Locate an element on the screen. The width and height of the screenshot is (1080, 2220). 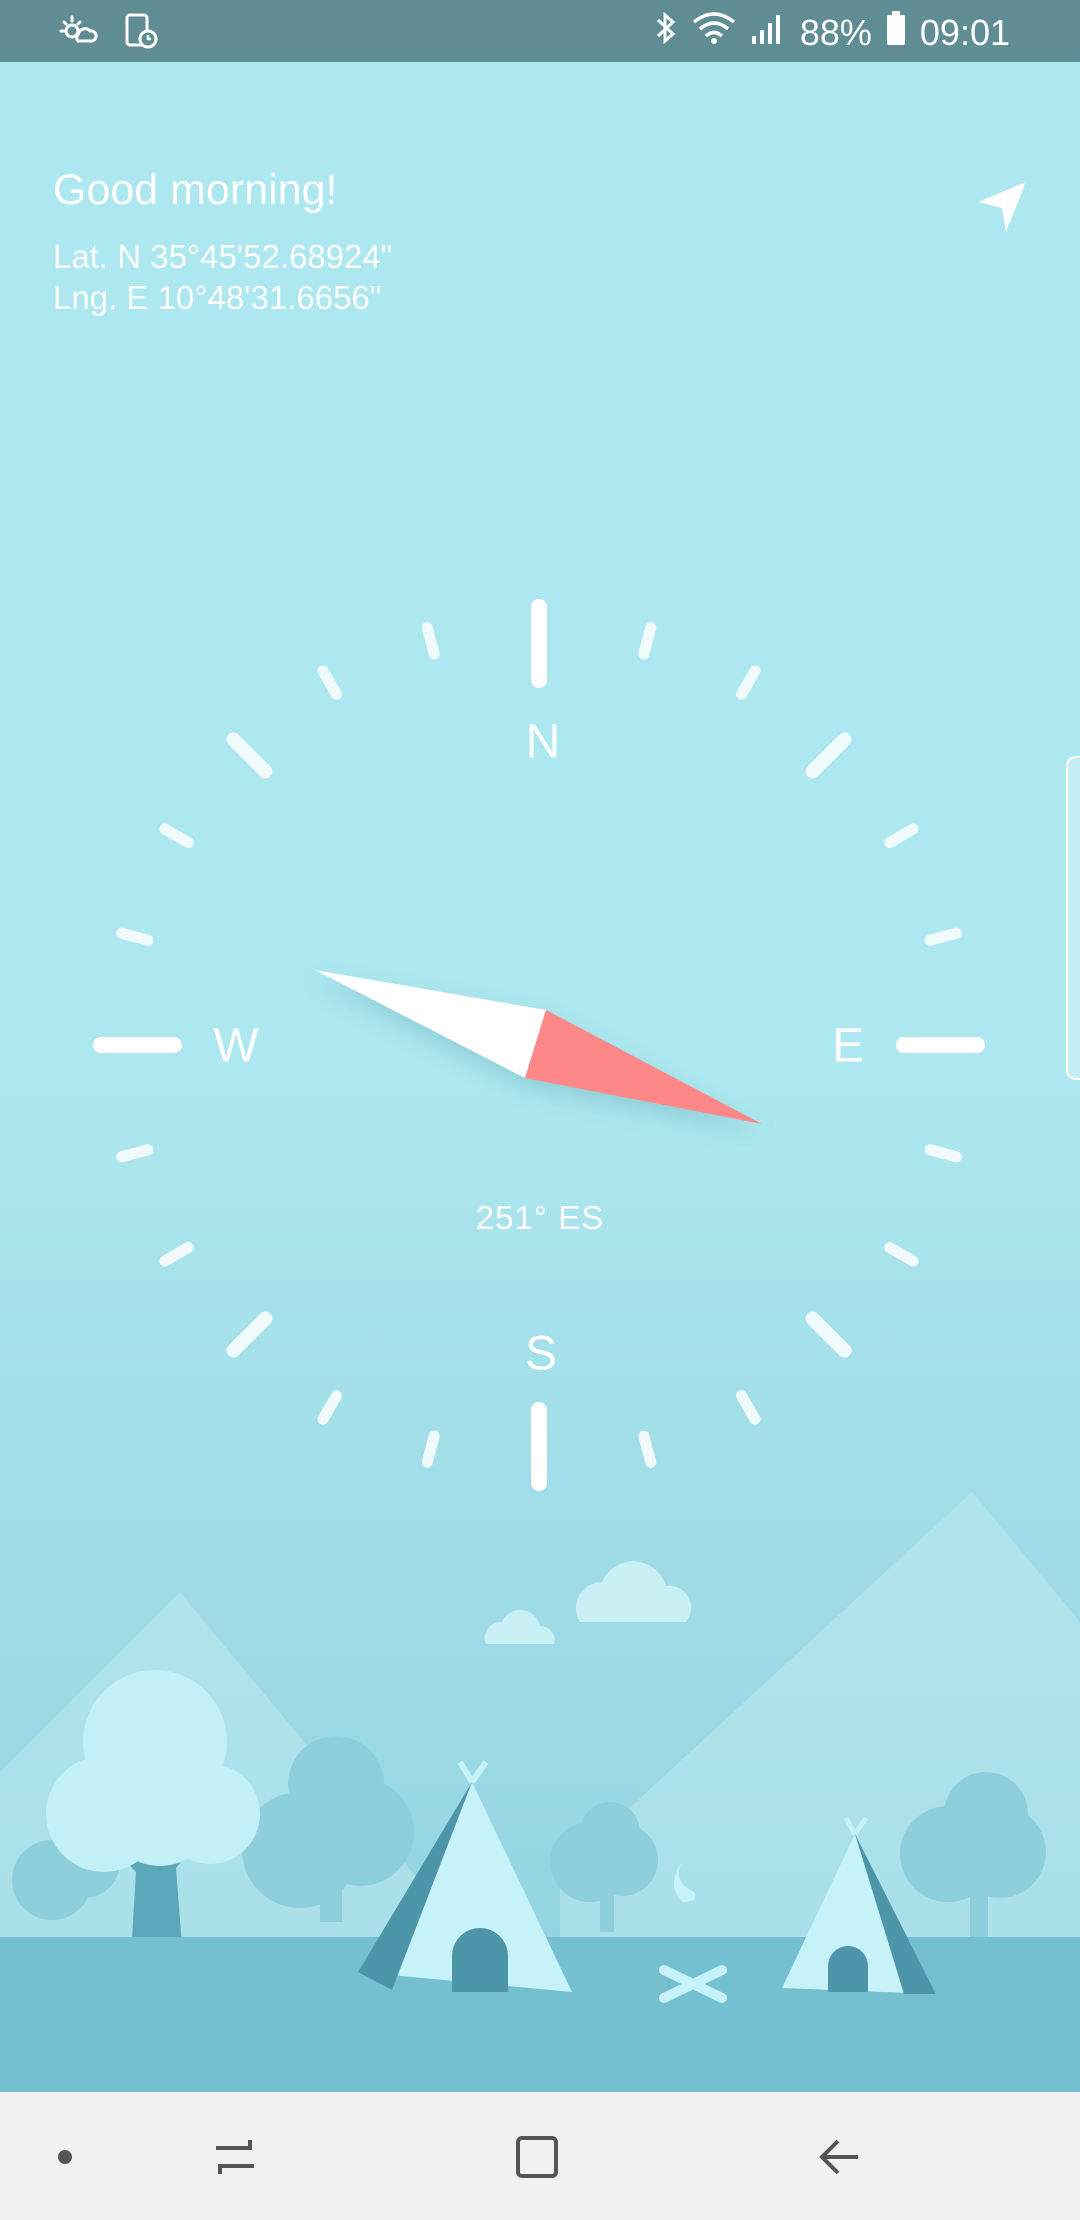
dot-icon is located at coordinates (65, 2157).